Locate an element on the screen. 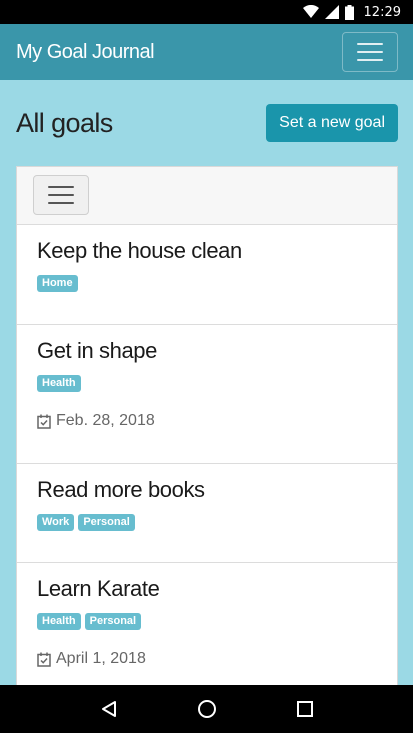  android-nav-bar is located at coordinates (206, 709).